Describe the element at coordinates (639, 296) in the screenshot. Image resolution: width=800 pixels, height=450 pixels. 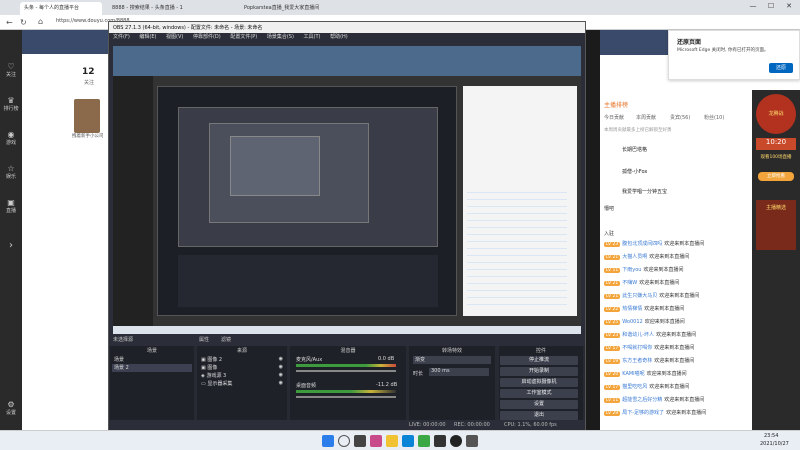
I see `chat-username: 此生只嫌大马贝` at that location.